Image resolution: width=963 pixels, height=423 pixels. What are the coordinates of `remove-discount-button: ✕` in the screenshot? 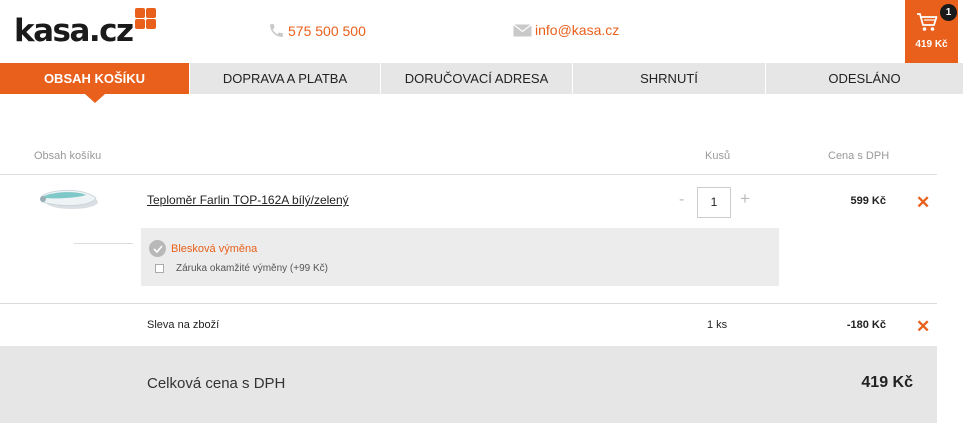 It's located at (923, 326).